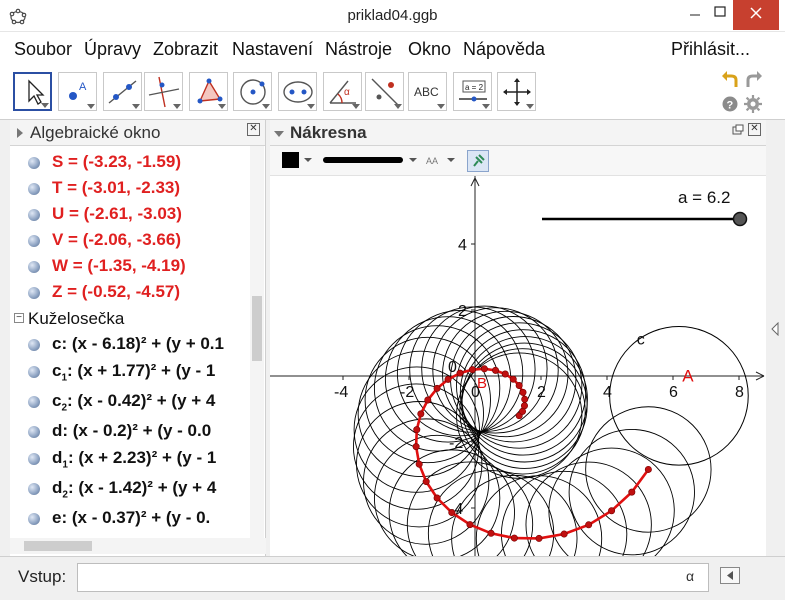  What do you see at coordinates (753, 104) in the screenshot?
I see `settings-icon` at bounding box center [753, 104].